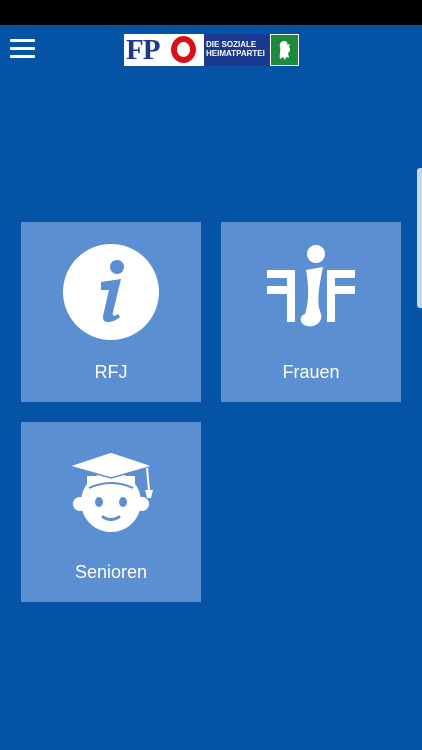 The height and width of the screenshot is (750, 422). I want to click on party-logo: FP DIE SOZIALE HEIMATPARTEI, so click(211, 50).